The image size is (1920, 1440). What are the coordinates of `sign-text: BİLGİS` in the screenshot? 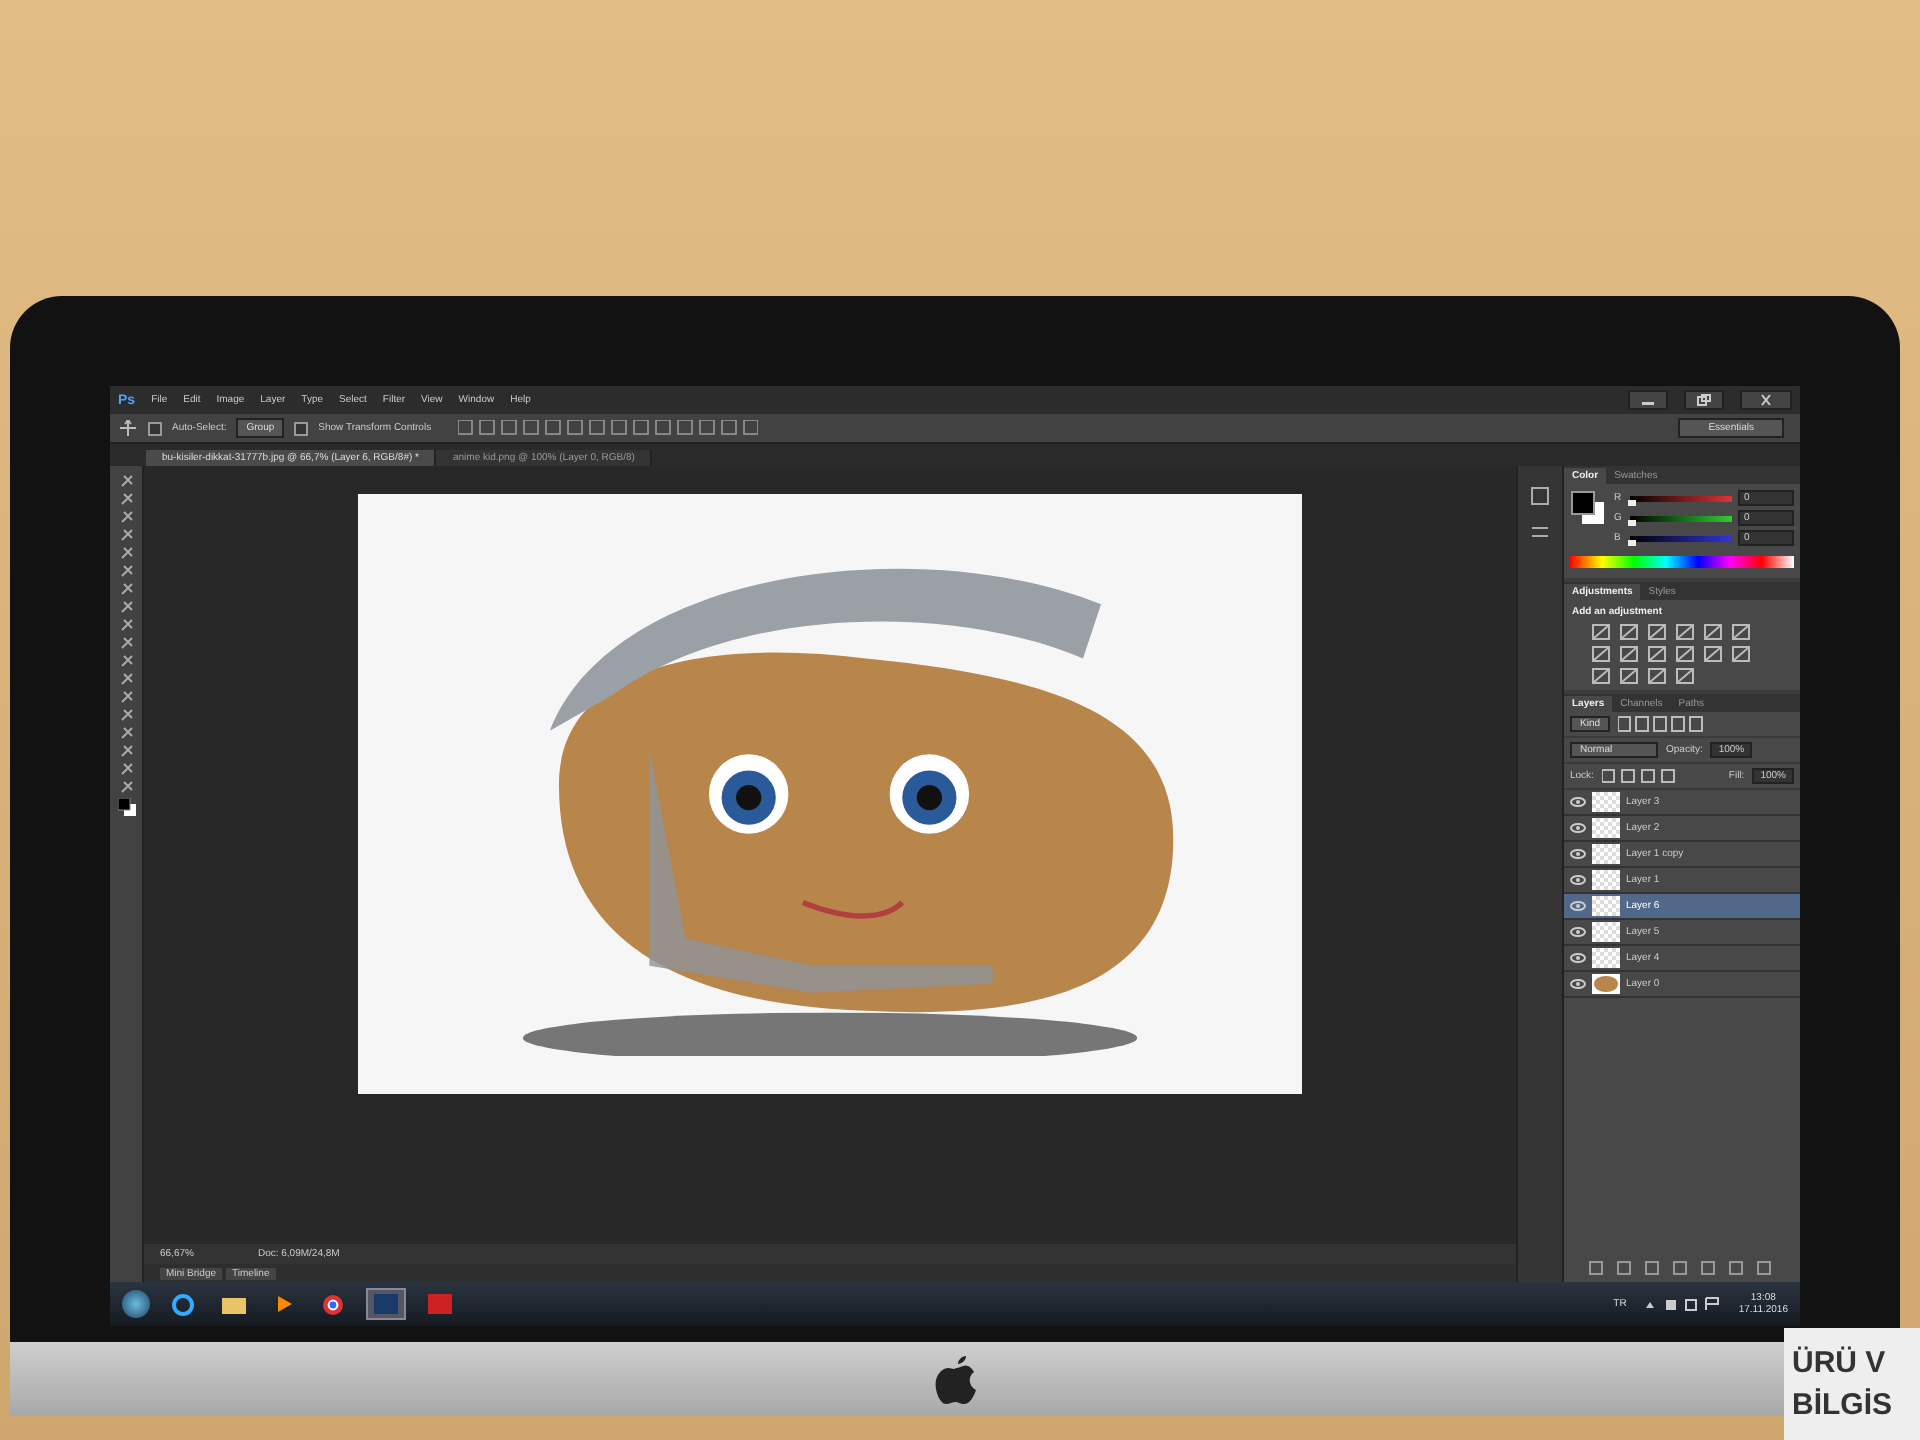 It's located at (1843, 1405).